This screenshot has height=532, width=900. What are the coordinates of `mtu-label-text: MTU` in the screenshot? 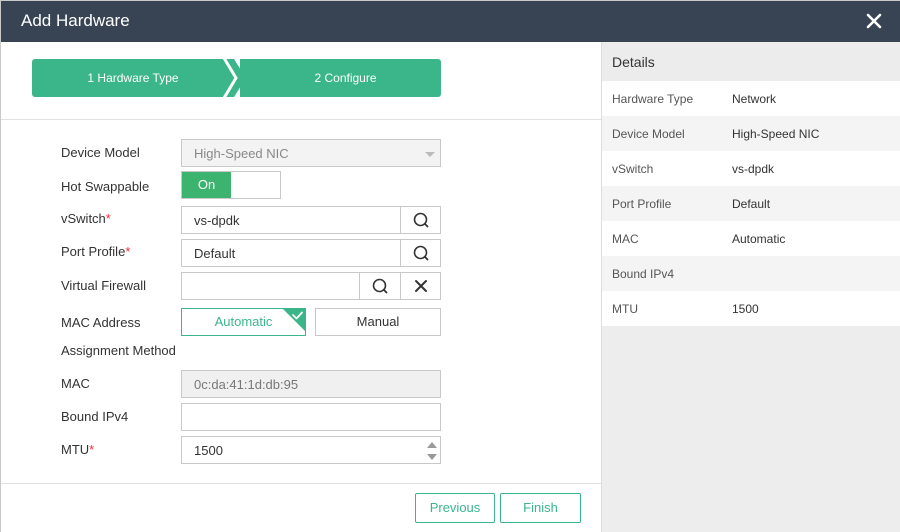 It's located at (75, 449).